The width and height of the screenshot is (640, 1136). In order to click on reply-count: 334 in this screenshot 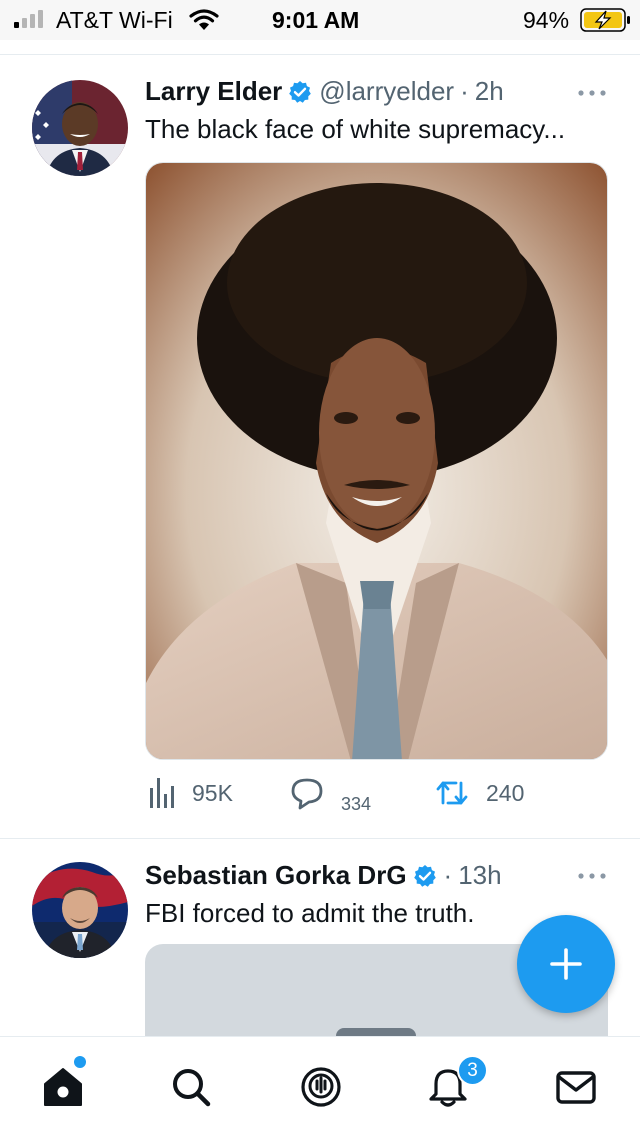, I will do `click(356, 804)`.